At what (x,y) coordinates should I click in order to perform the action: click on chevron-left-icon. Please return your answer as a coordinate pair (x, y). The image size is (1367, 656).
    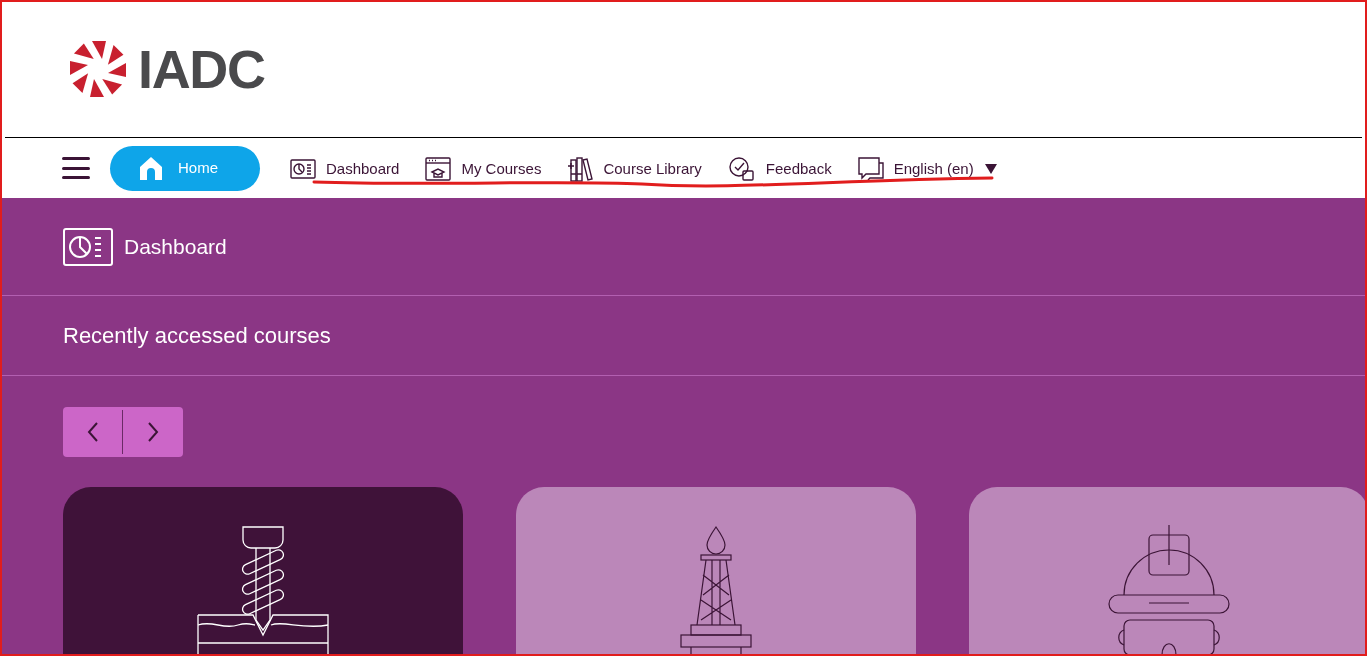
    Looking at the image, I should click on (92, 432).